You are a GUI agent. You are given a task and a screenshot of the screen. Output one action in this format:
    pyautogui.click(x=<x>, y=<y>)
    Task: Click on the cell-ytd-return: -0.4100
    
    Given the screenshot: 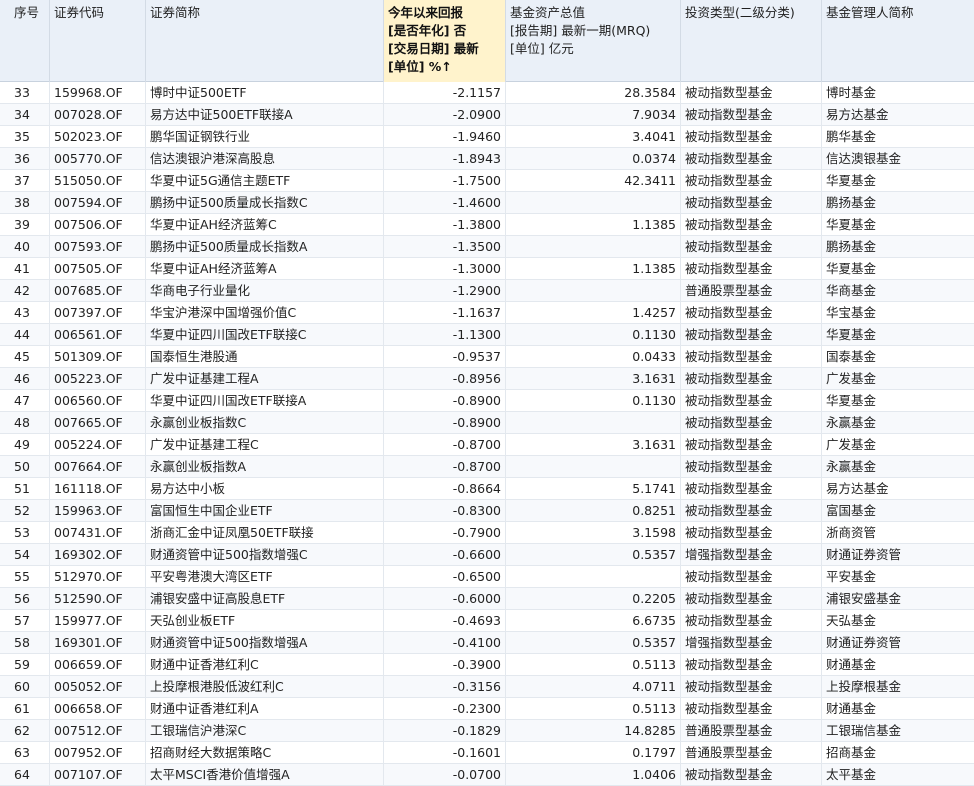 What is the action you would take?
    pyautogui.click(x=445, y=643)
    